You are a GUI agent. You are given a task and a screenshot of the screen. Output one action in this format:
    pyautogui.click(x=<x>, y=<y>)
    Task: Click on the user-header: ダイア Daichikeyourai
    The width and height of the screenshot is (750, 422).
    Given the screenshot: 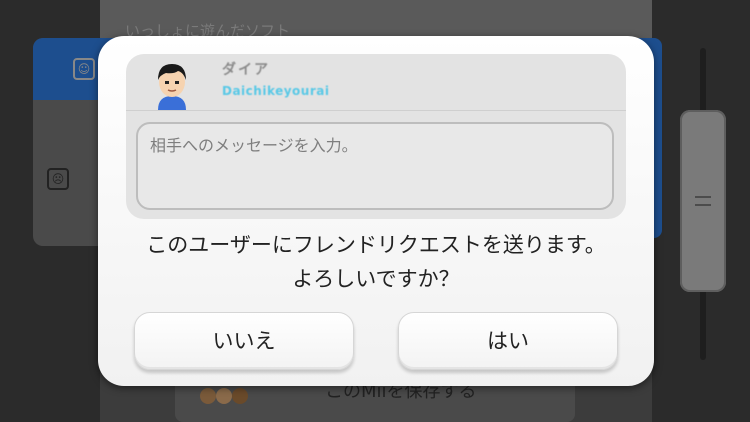 What is the action you would take?
    pyautogui.click(x=376, y=82)
    